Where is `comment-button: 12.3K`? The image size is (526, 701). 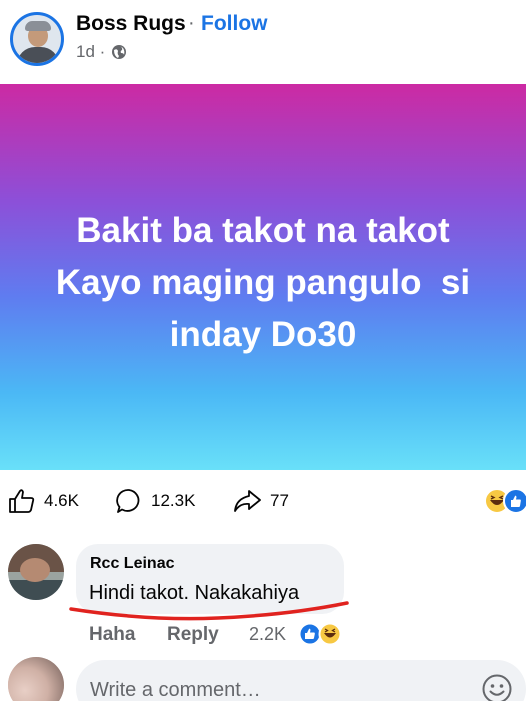 comment-button: 12.3K is located at coordinates (155, 501).